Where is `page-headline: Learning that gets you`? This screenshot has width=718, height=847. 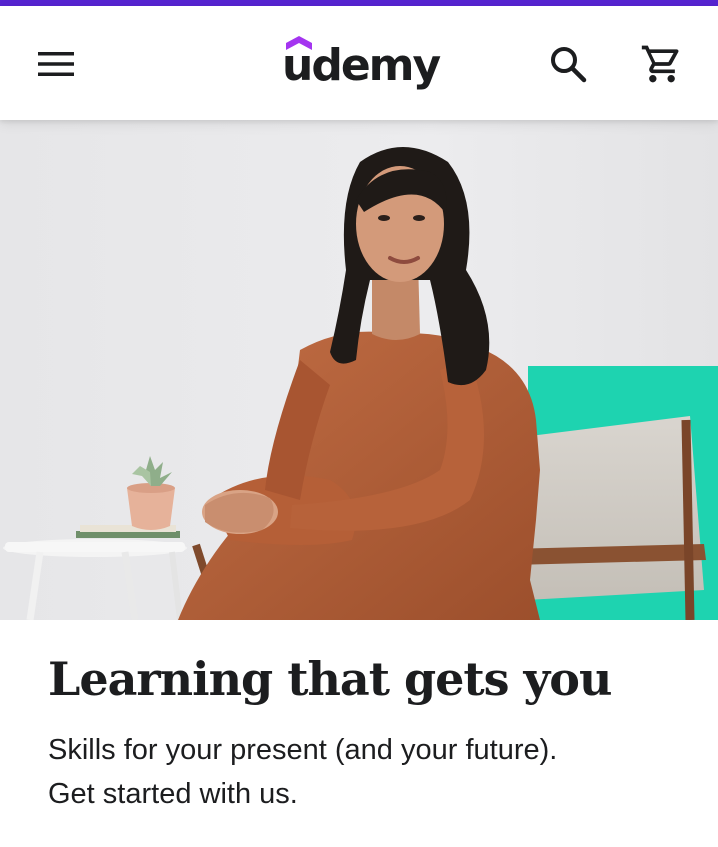 page-headline: Learning that gets you is located at coordinates (330, 679).